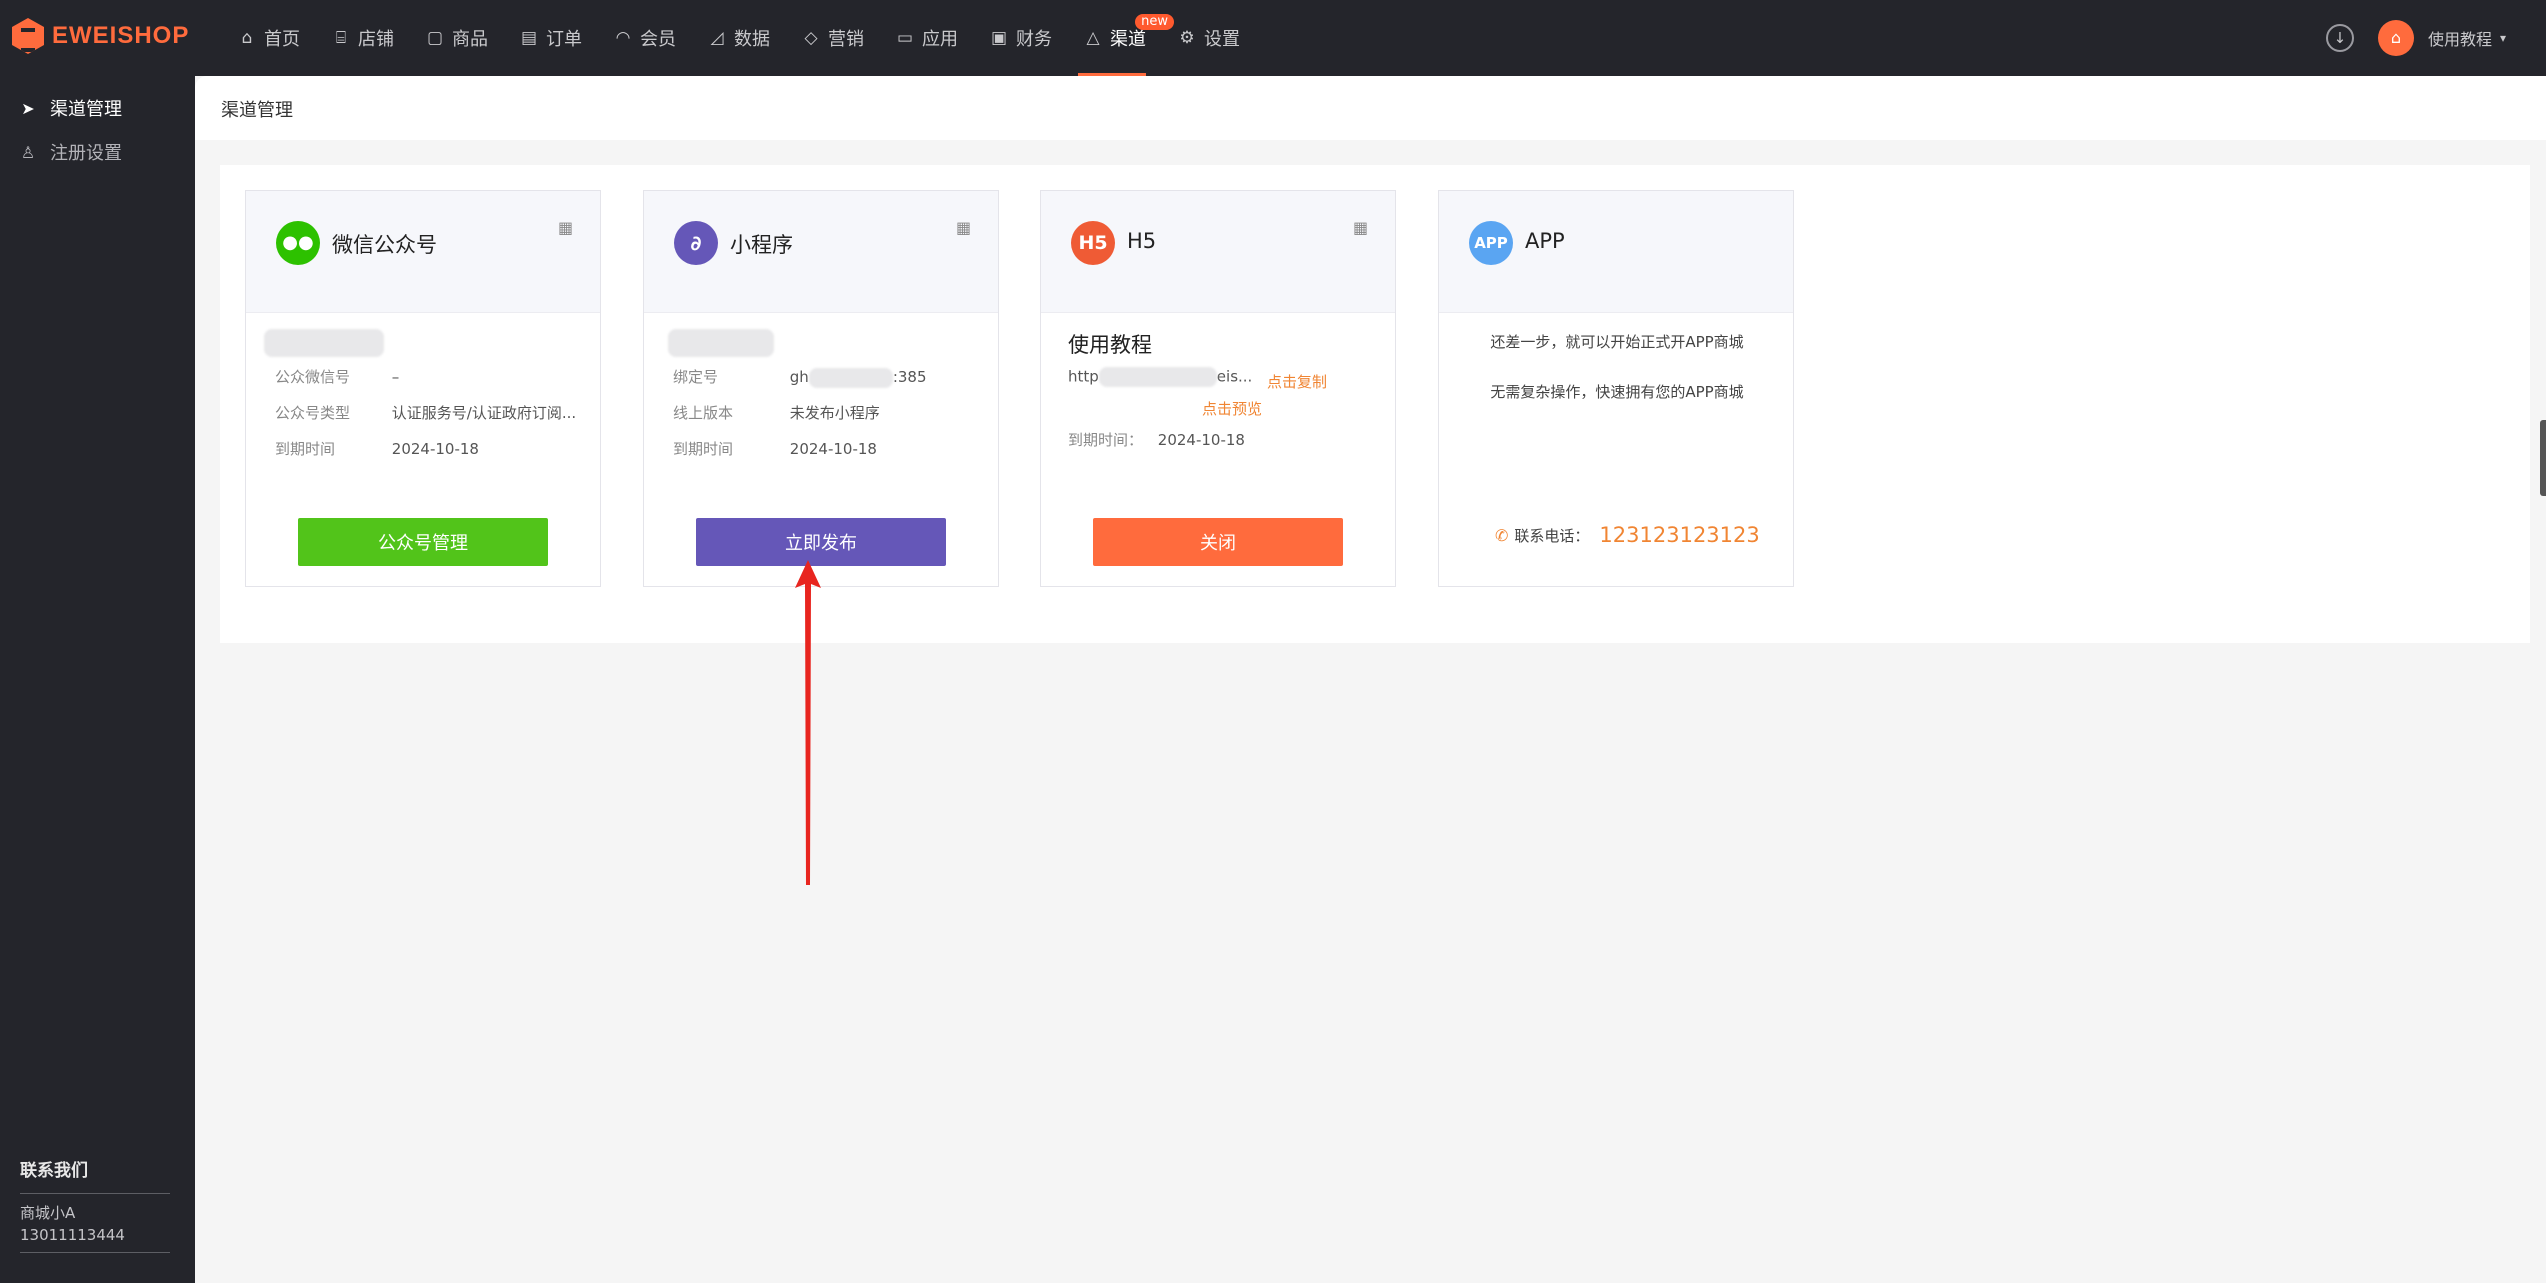 The width and height of the screenshot is (2546, 1283). Describe the element at coordinates (28, 108) in the screenshot. I see `send-icon: ➤` at that location.